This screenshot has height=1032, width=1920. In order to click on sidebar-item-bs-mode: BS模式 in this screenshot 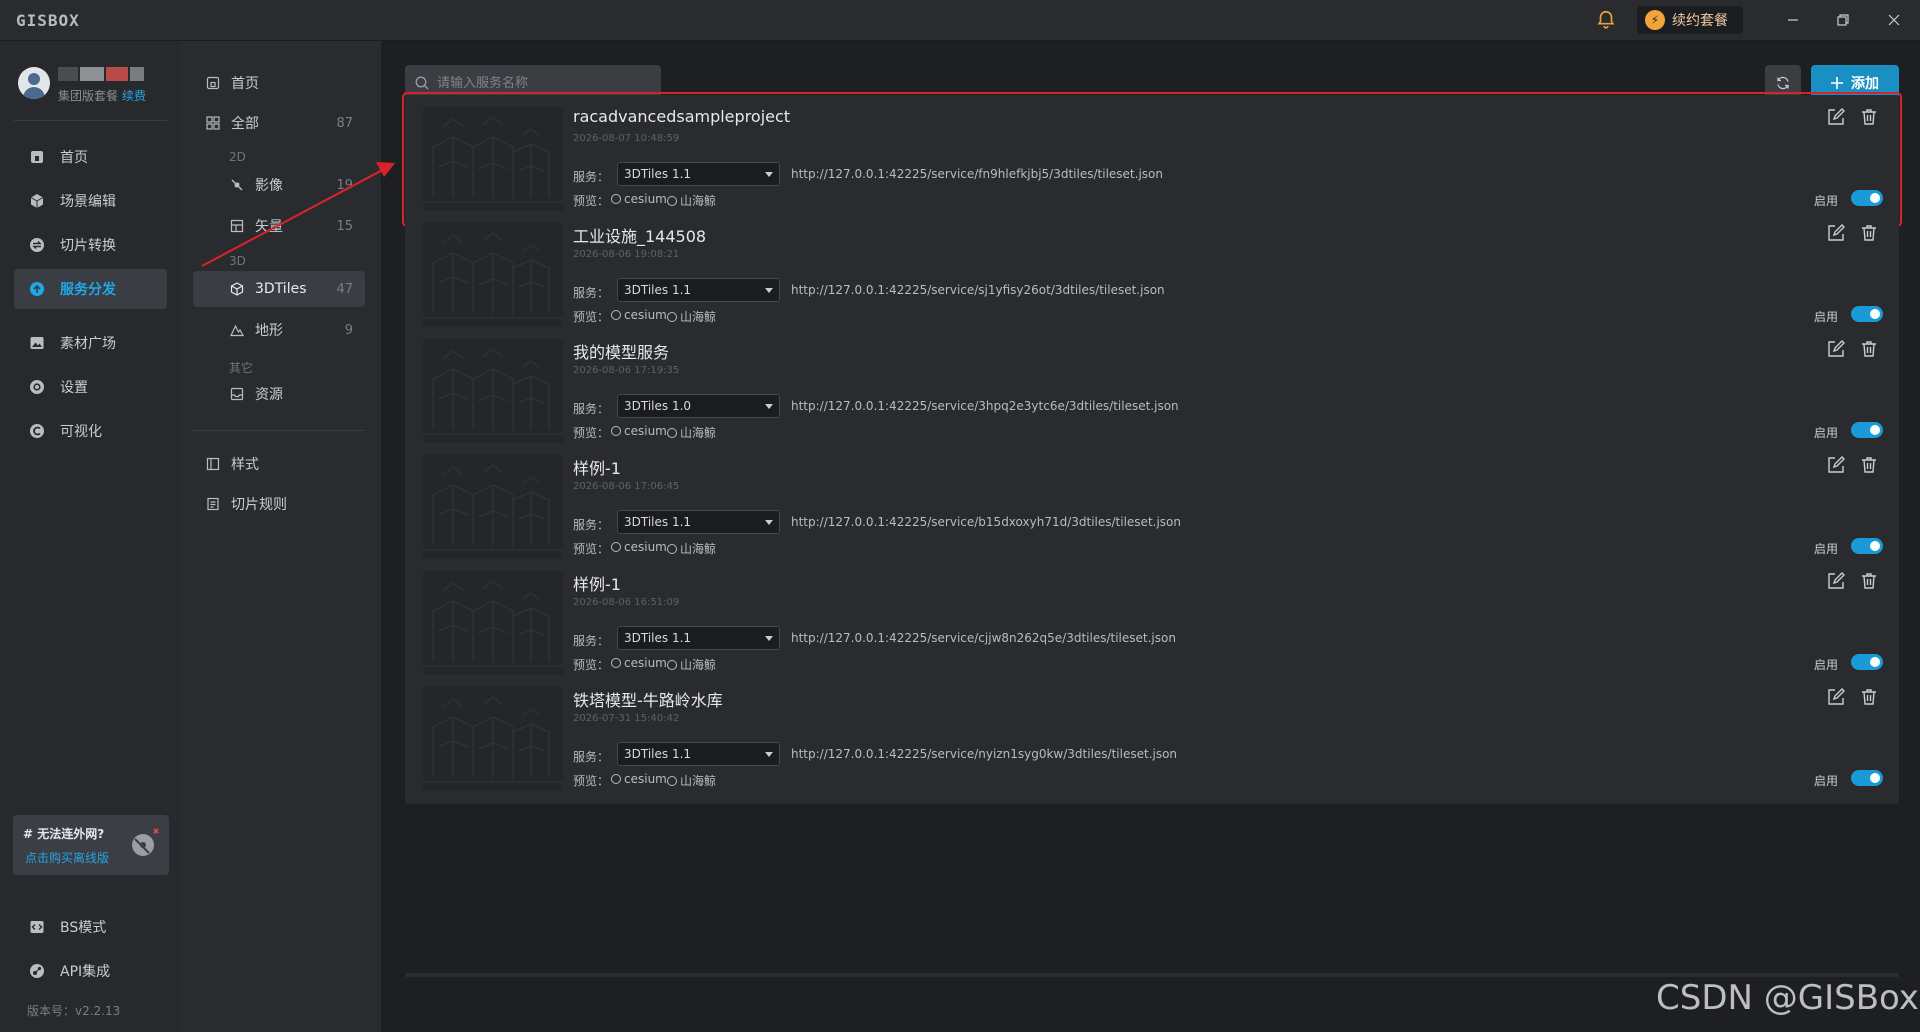, I will do `click(90, 927)`.